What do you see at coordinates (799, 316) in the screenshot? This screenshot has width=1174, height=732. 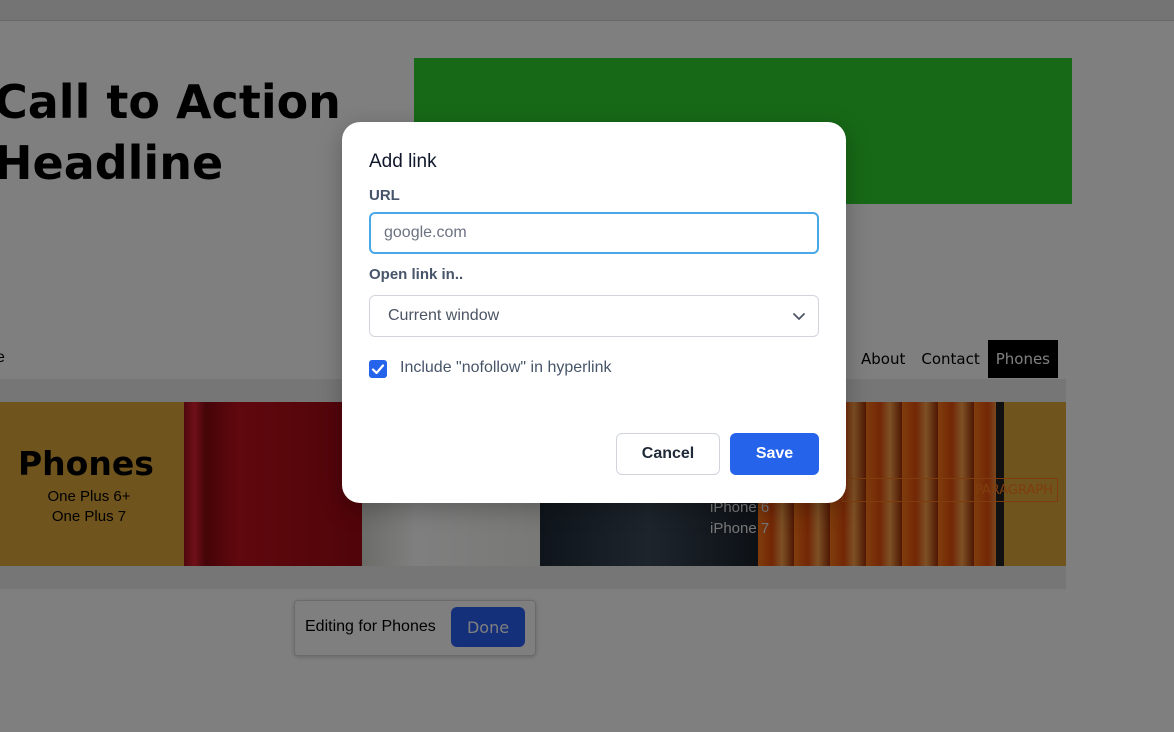 I see `chevron-down-icon` at bounding box center [799, 316].